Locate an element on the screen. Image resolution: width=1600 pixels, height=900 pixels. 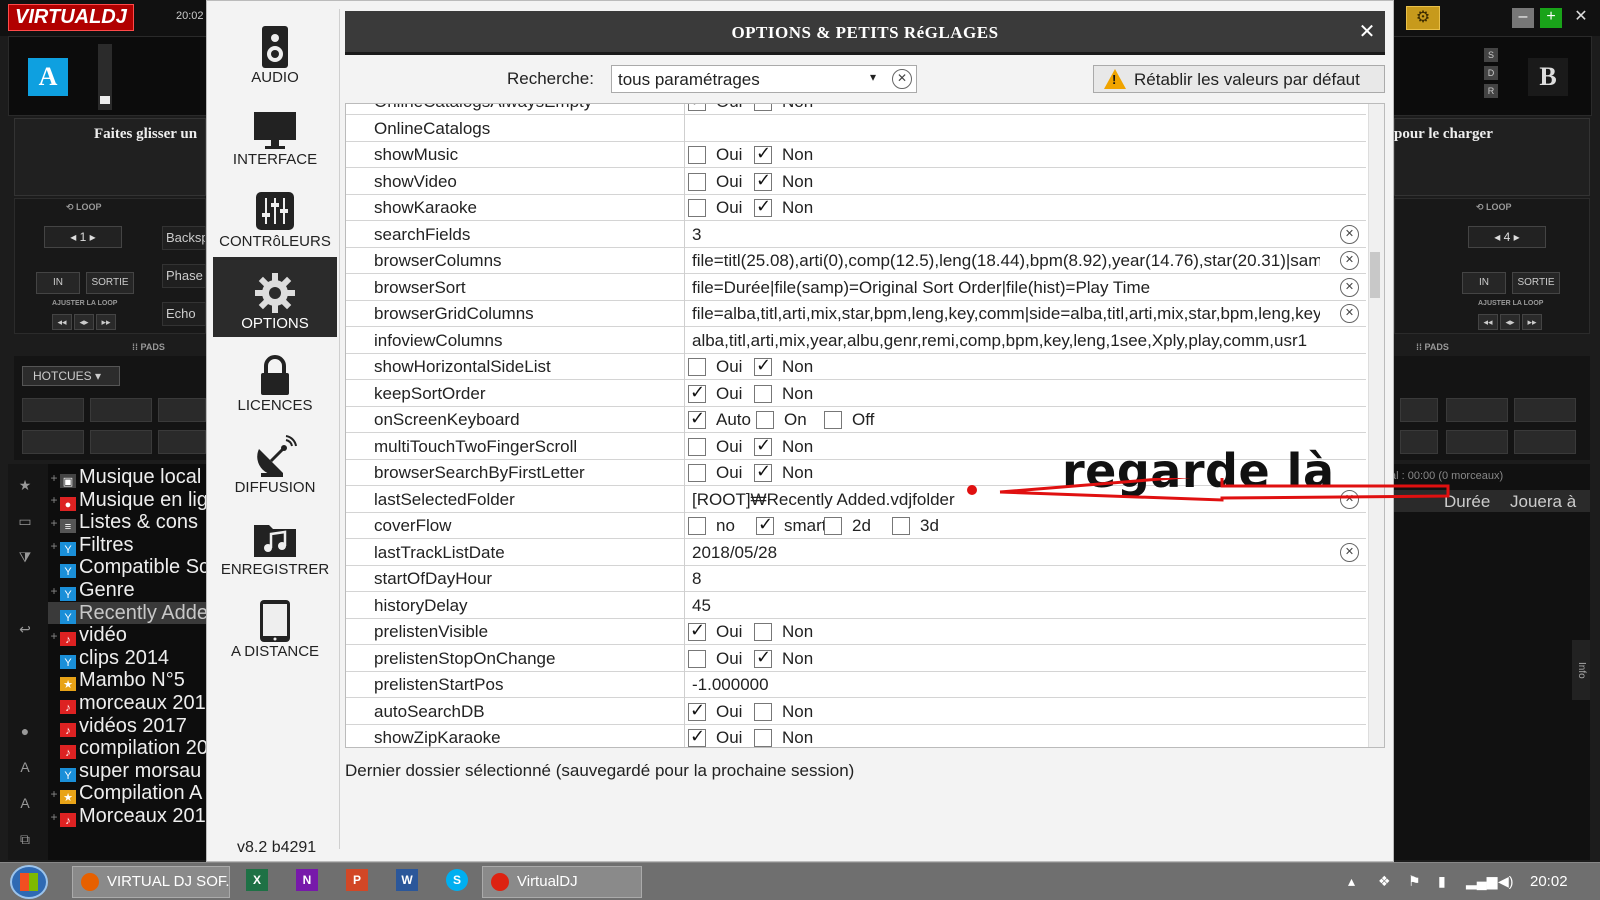
window-icon: ⧉ is located at coordinates (25, 839).